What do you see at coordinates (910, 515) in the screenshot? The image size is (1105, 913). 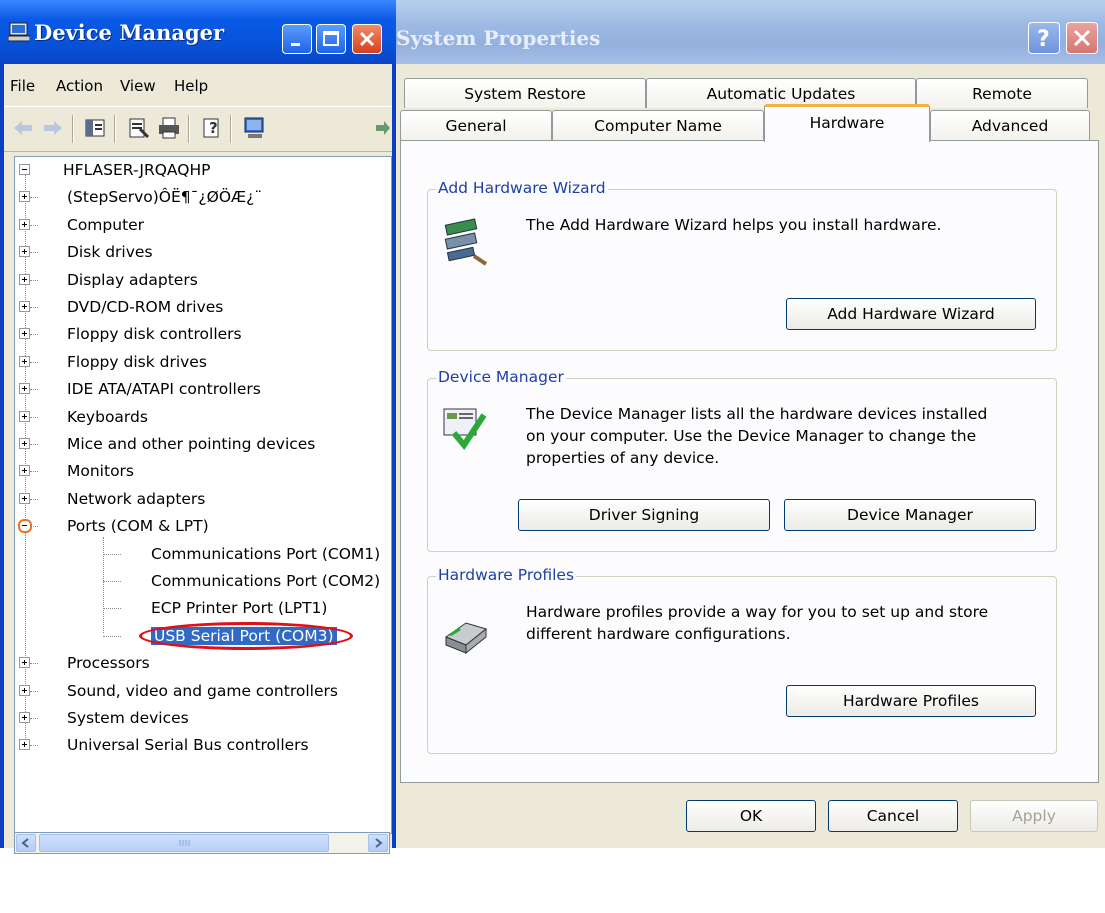 I see `device-manager-button: Device Manager` at bounding box center [910, 515].